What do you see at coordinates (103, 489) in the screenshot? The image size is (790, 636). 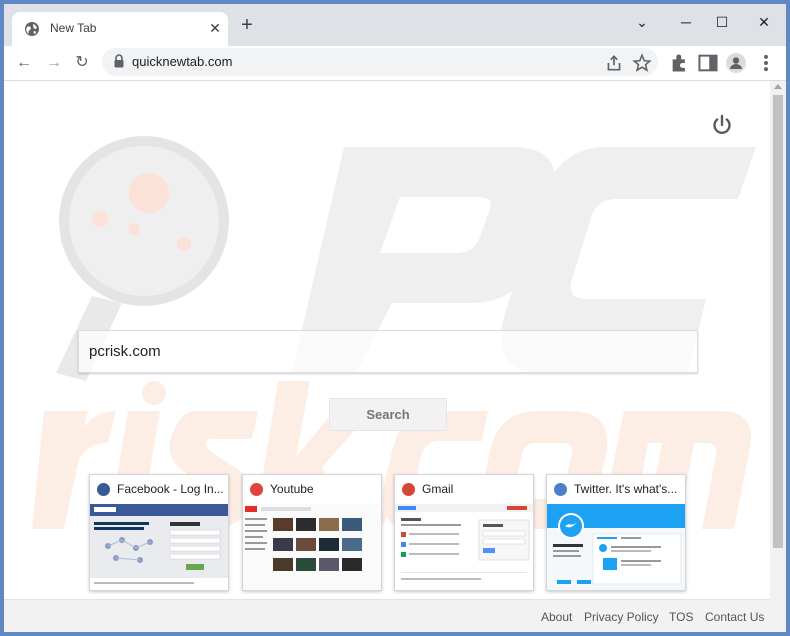 I see `facebook-icon` at bounding box center [103, 489].